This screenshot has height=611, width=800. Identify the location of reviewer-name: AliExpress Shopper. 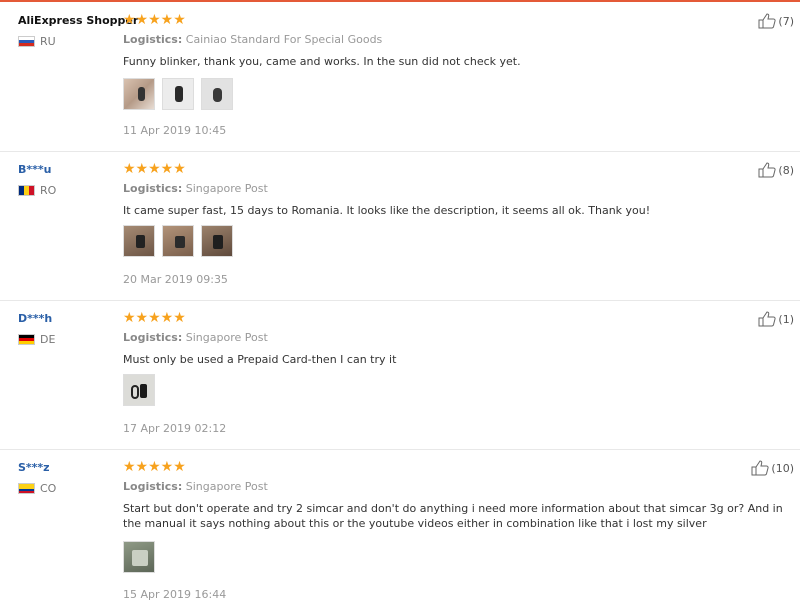
(78, 20).